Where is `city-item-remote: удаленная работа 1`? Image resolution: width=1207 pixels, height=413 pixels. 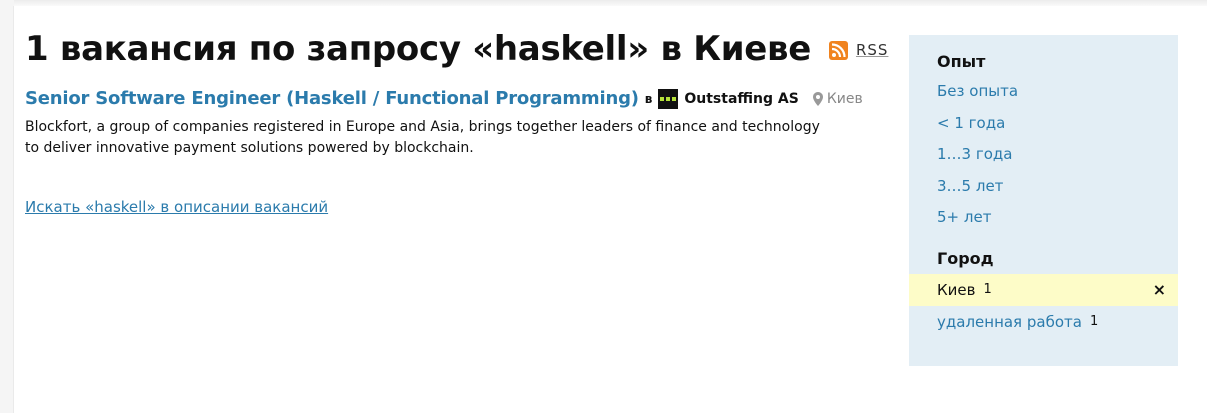 city-item-remote: удаленная работа 1 is located at coordinates (1043, 322).